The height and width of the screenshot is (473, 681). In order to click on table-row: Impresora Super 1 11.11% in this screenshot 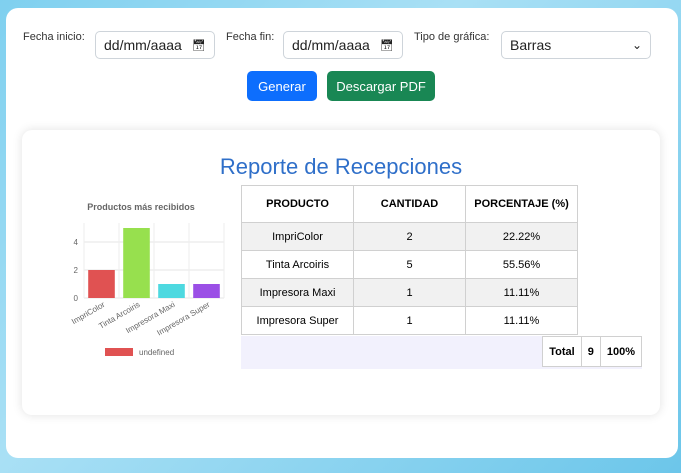, I will do `click(409, 320)`.